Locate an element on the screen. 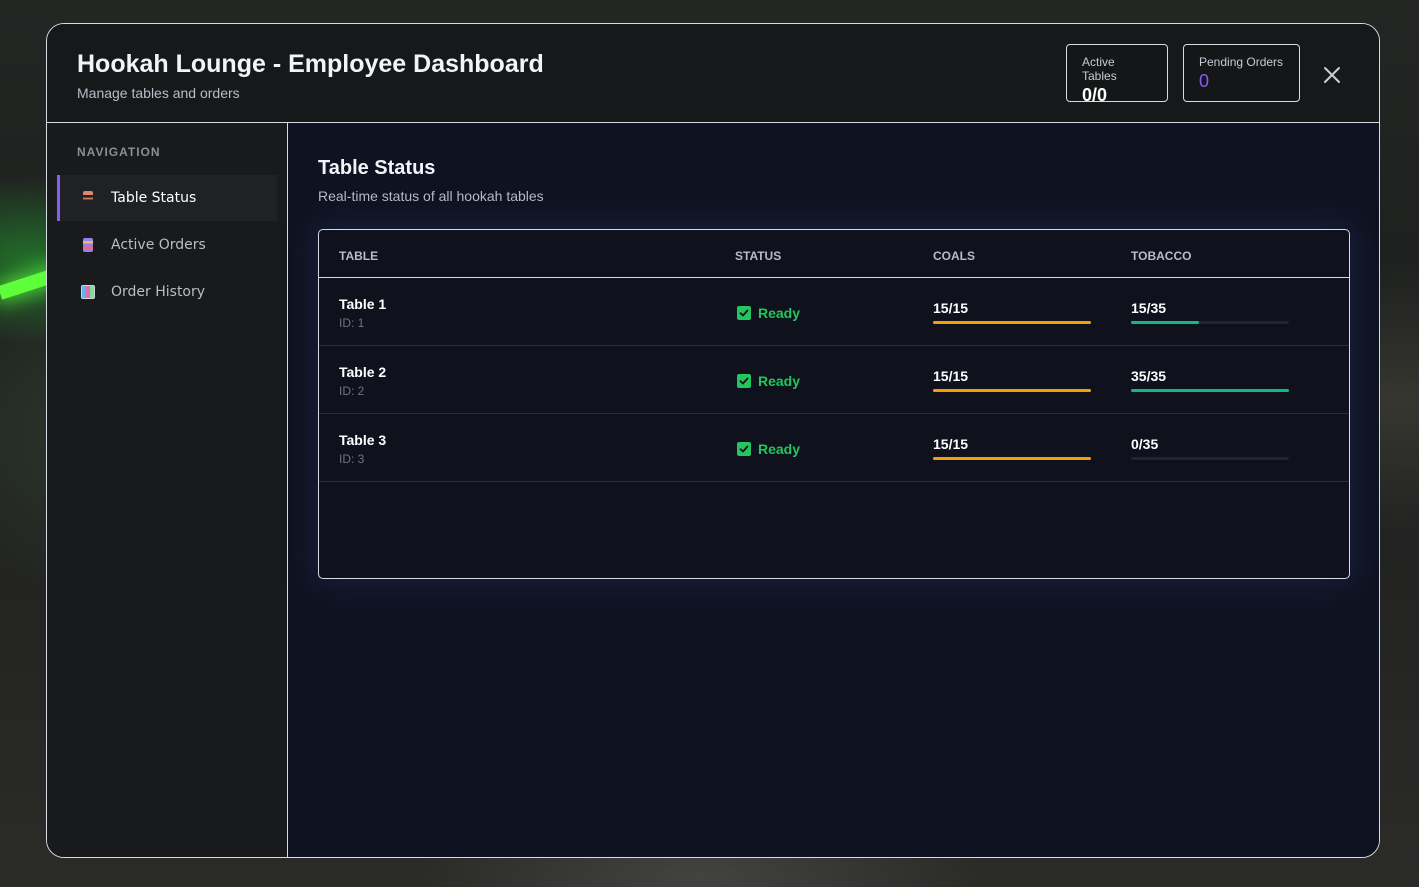 Image resolution: width=1419 pixels, height=887 pixels. active-tables-value: 0/0 is located at coordinates (1095, 95).